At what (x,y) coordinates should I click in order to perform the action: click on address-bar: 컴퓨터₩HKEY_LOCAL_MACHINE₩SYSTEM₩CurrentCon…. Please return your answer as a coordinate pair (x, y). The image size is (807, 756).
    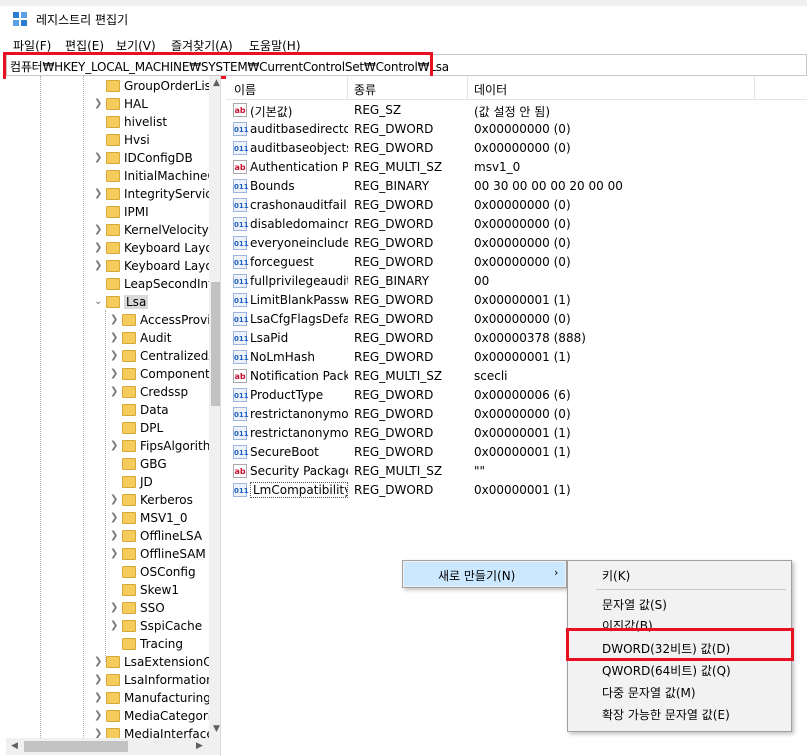
    Looking at the image, I should click on (406, 65).